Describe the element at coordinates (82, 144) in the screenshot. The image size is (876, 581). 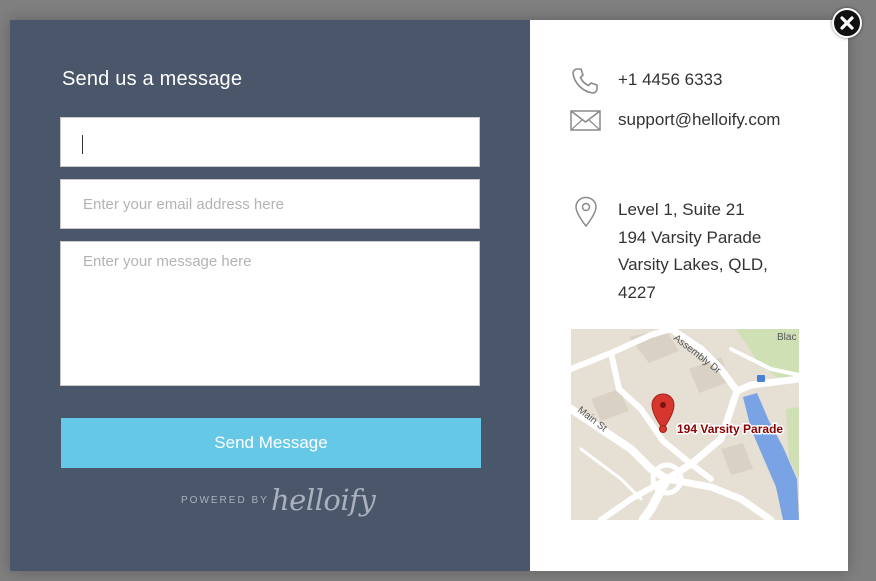
I see `text-caret` at that location.